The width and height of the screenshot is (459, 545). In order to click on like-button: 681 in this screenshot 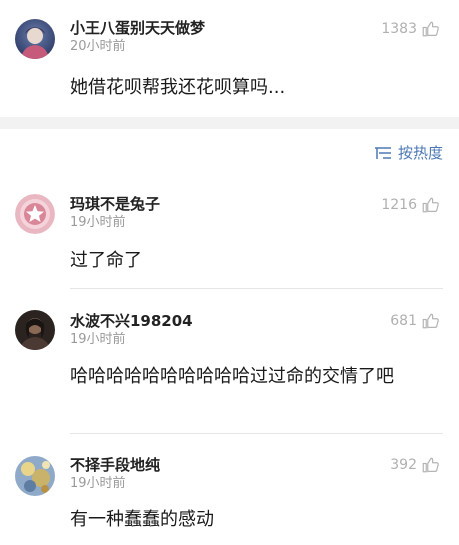, I will do `click(414, 321)`.